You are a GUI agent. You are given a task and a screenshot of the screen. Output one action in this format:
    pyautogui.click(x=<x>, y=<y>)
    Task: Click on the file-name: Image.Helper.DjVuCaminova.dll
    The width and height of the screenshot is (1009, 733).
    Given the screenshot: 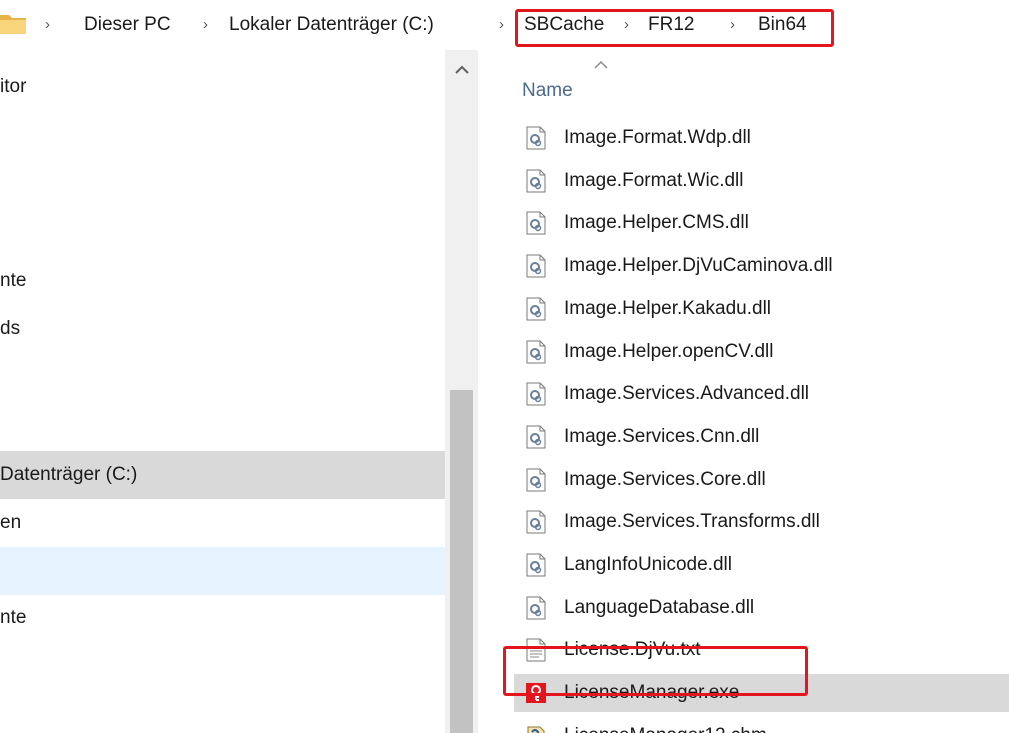 What is the action you would take?
    pyautogui.click(x=698, y=266)
    